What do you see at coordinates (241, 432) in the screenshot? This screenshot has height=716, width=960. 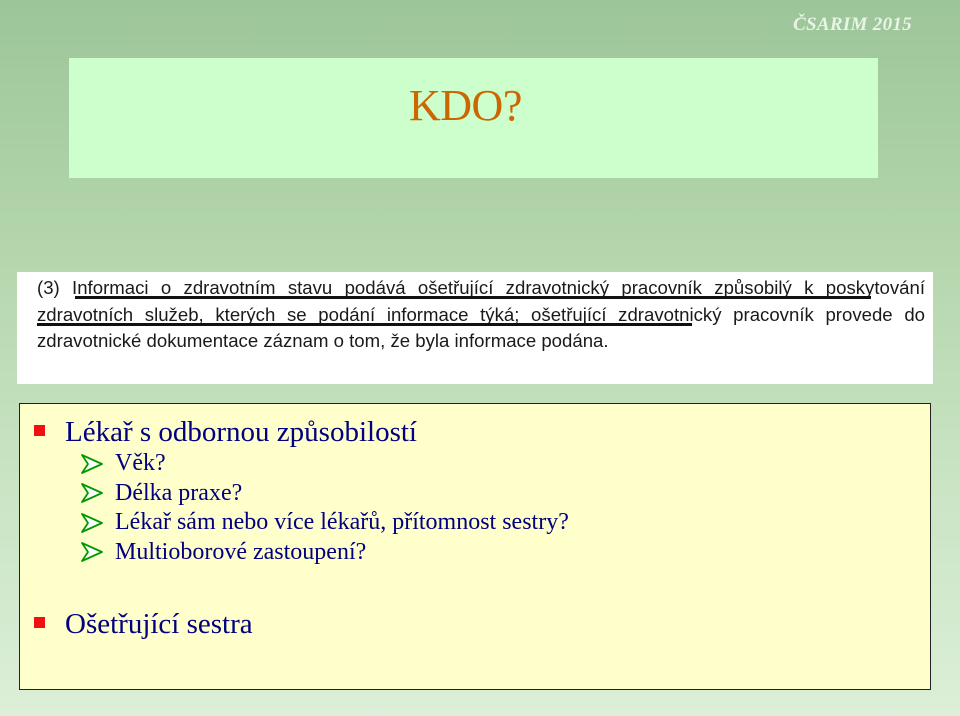 I see `bullet-label: Lékař s odbornou způsobilostí` at bounding box center [241, 432].